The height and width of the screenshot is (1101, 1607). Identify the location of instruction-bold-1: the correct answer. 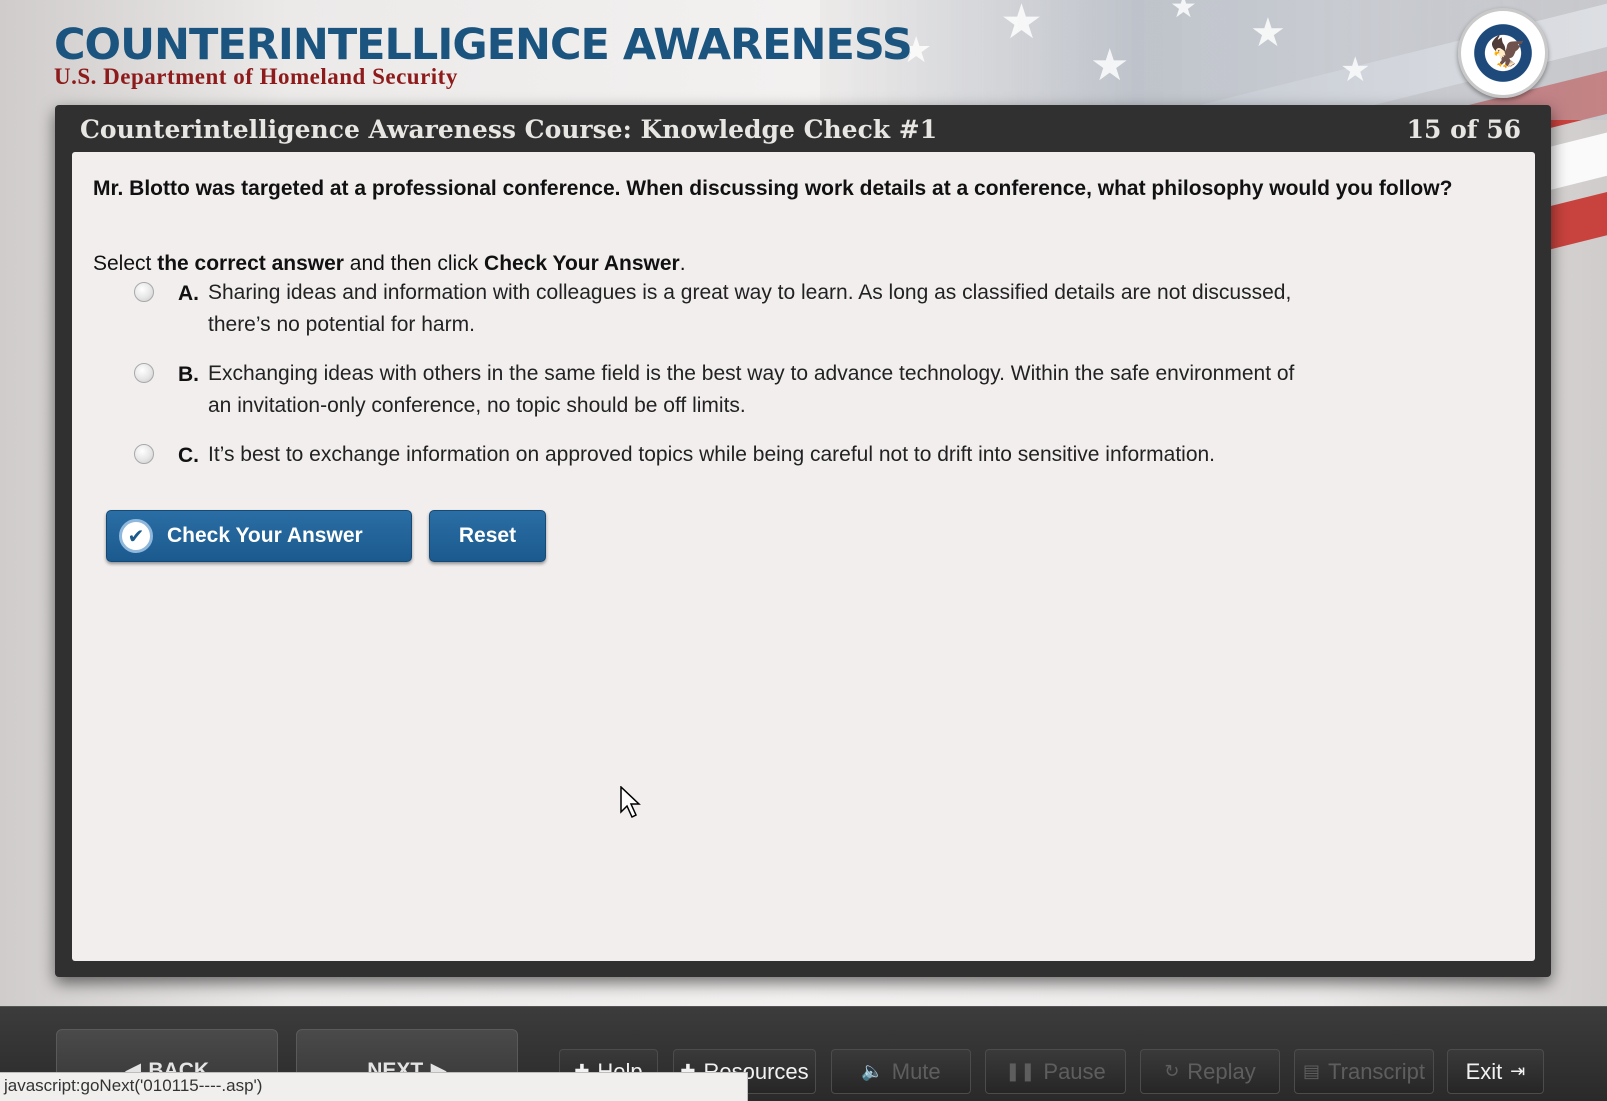
(250, 263).